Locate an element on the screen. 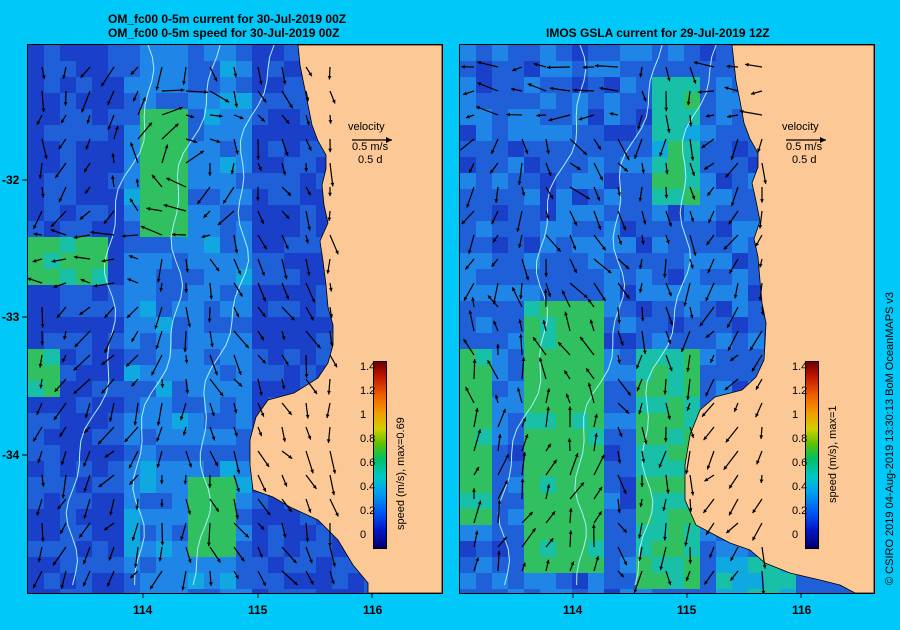 The image size is (900, 630). lon-label-left-115: 115 is located at coordinates (258, 610).